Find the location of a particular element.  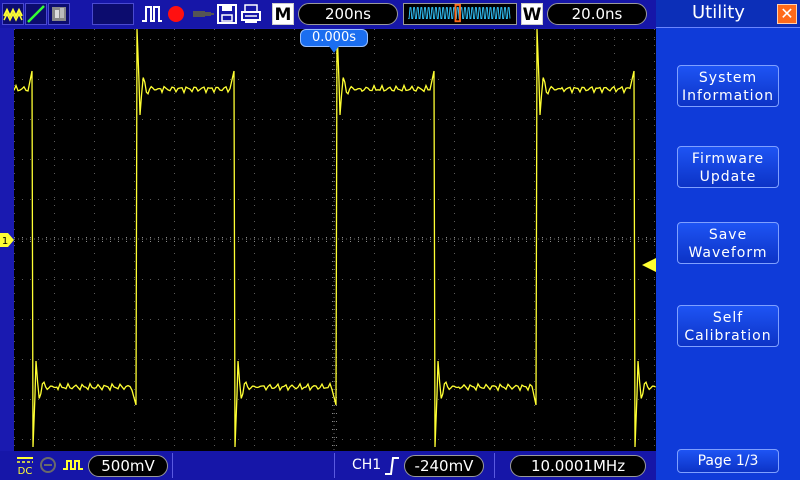

close-button: ✕ is located at coordinates (787, 14).